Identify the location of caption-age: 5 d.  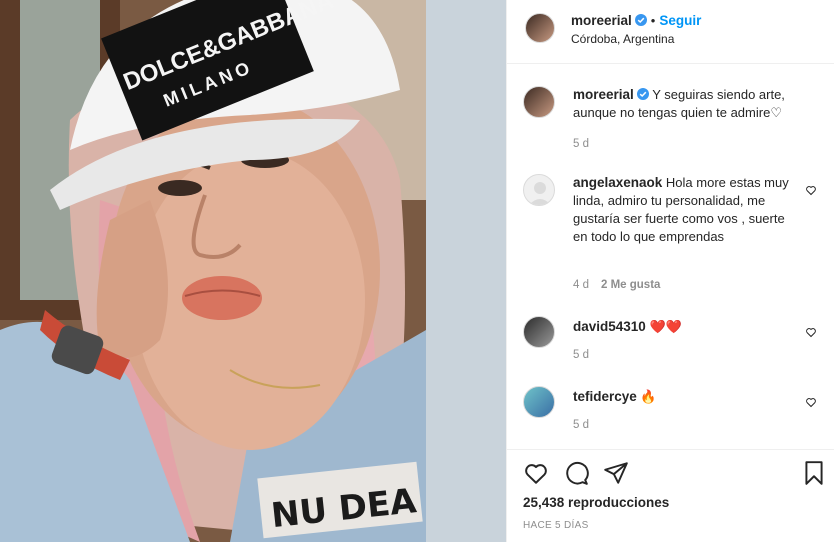
(581, 144).